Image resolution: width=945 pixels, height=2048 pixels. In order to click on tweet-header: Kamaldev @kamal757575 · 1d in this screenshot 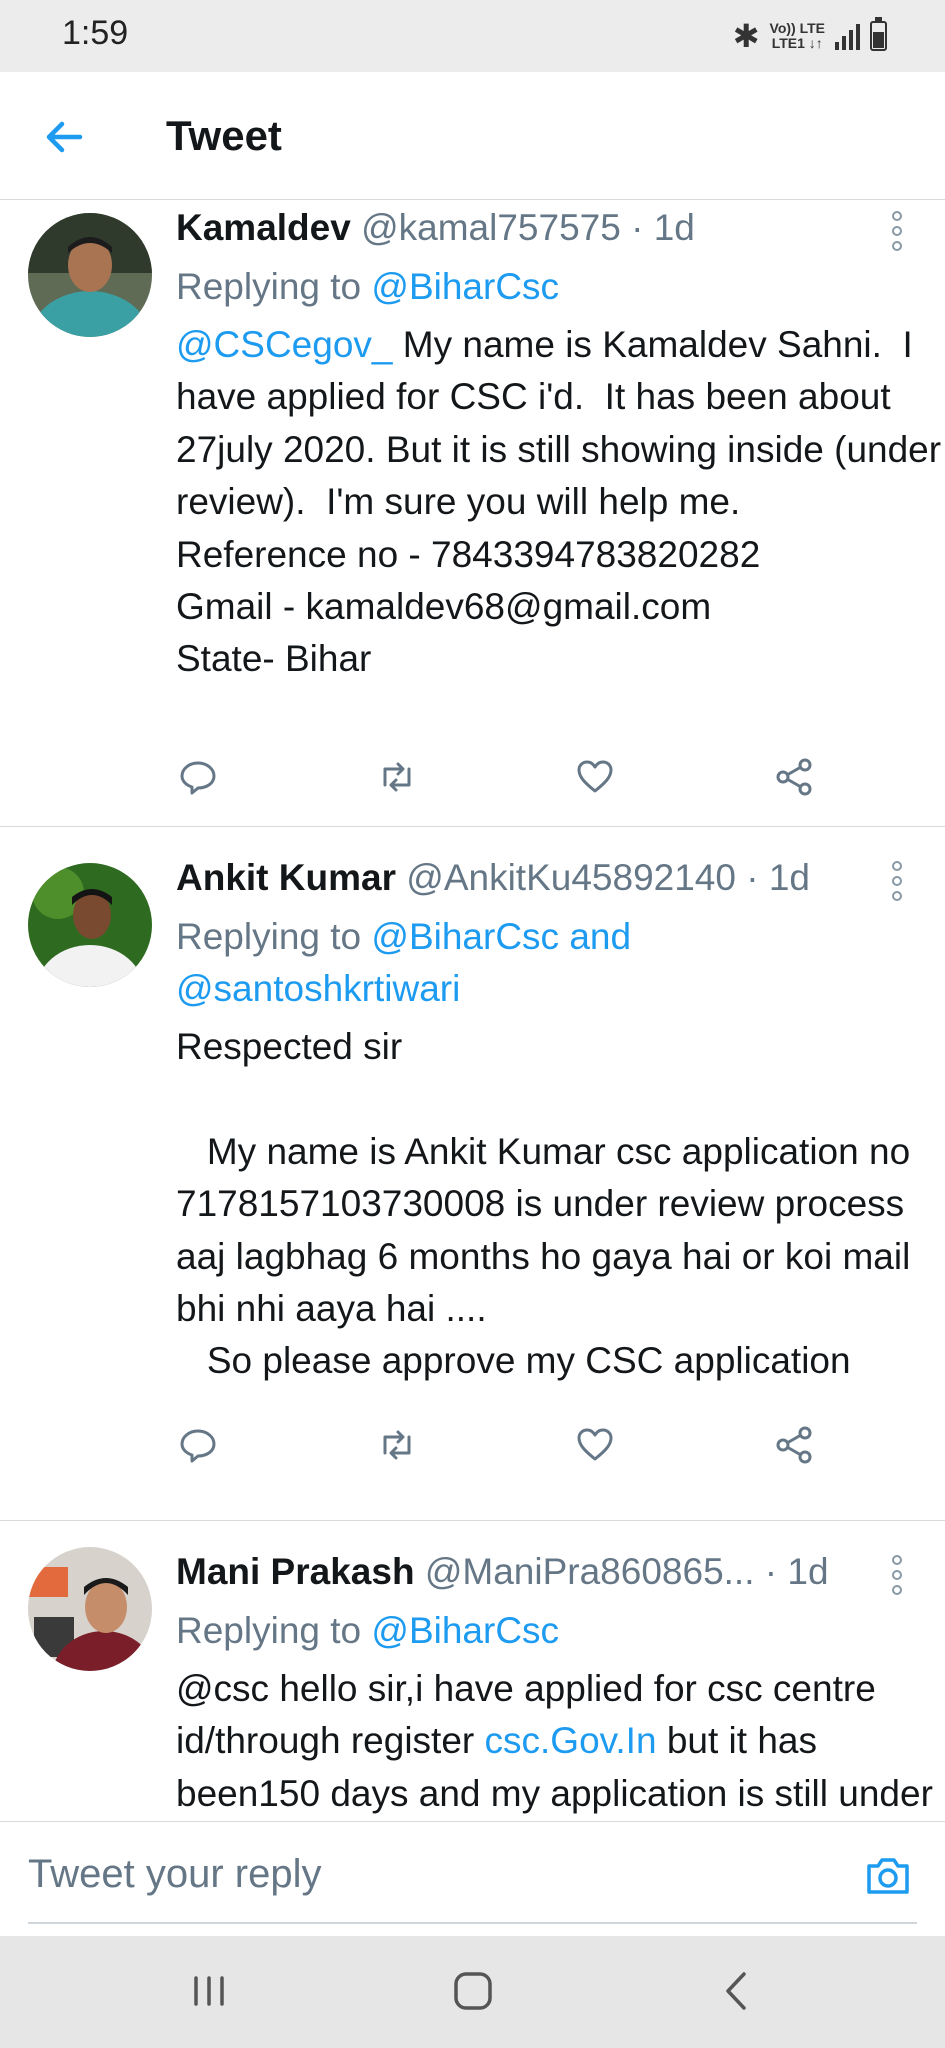, I will do `click(560, 231)`.